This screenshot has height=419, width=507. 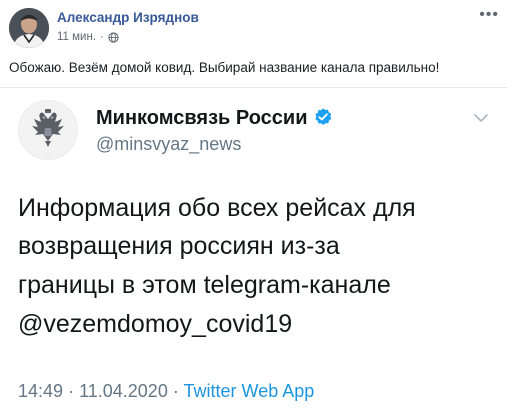 I want to click on author-name: Александр Изряднов, so click(x=128, y=17).